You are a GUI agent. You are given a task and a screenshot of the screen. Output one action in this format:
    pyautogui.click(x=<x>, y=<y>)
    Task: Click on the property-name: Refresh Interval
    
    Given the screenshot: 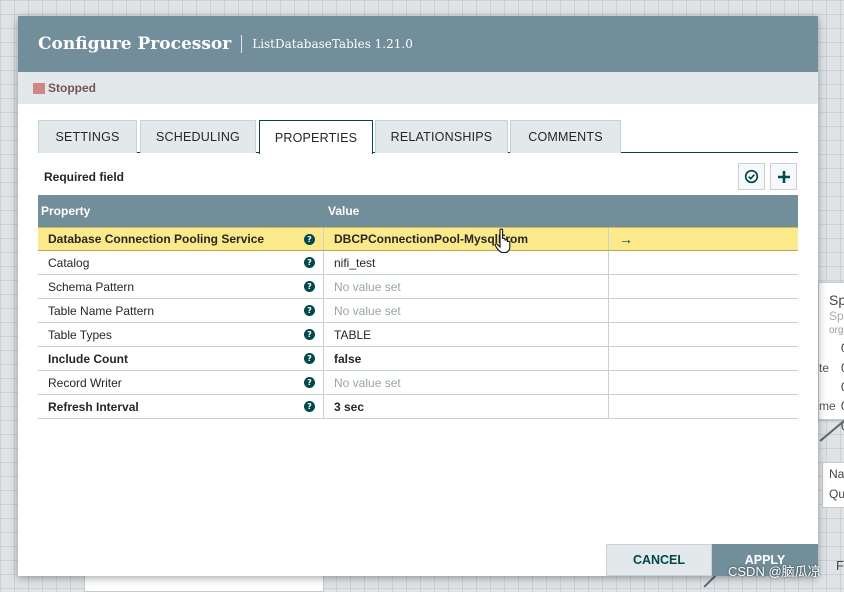 What is the action you would take?
    pyautogui.click(x=93, y=406)
    